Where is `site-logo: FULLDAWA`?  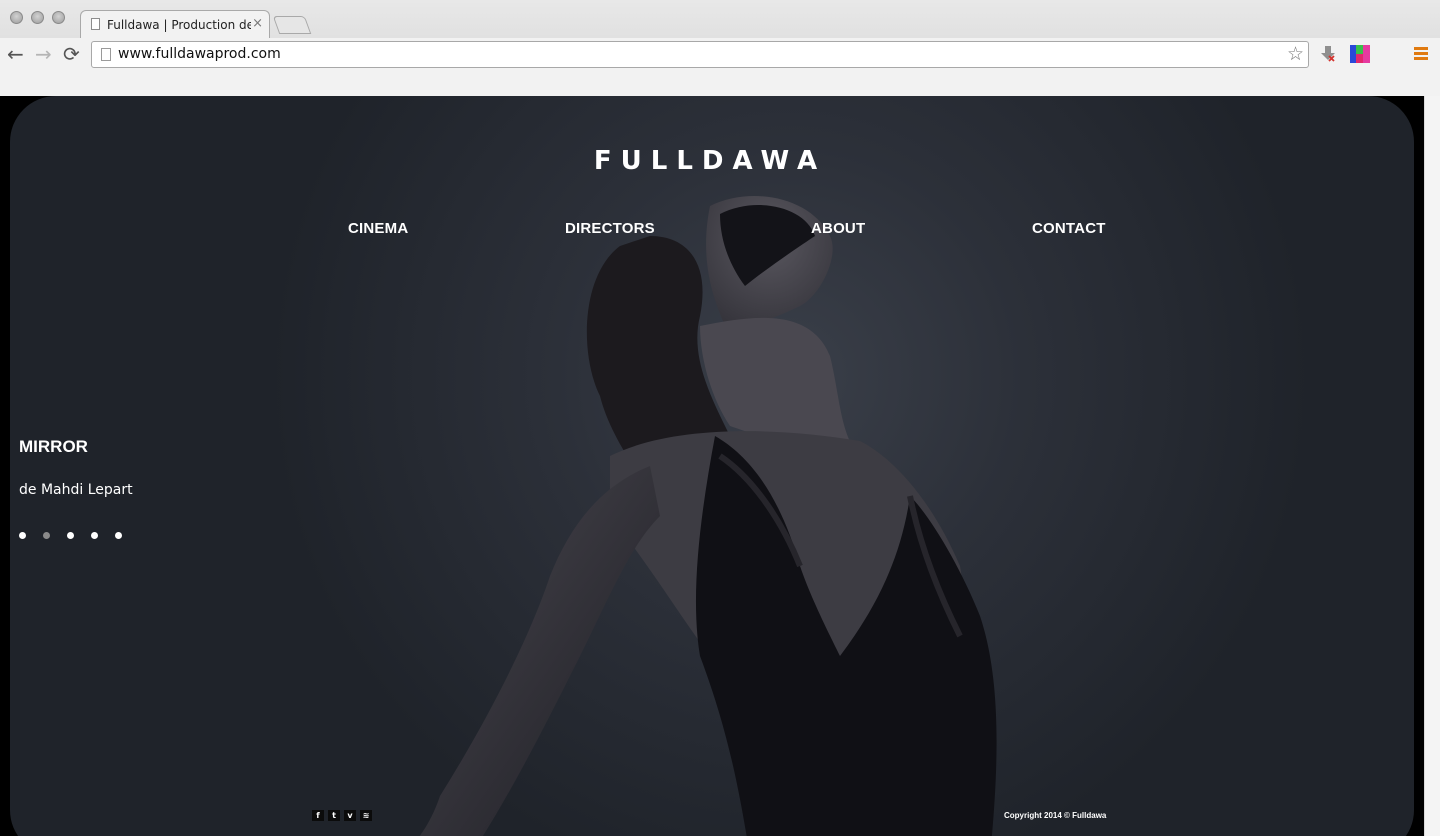
site-logo: FULLDAWA is located at coordinates (712, 161).